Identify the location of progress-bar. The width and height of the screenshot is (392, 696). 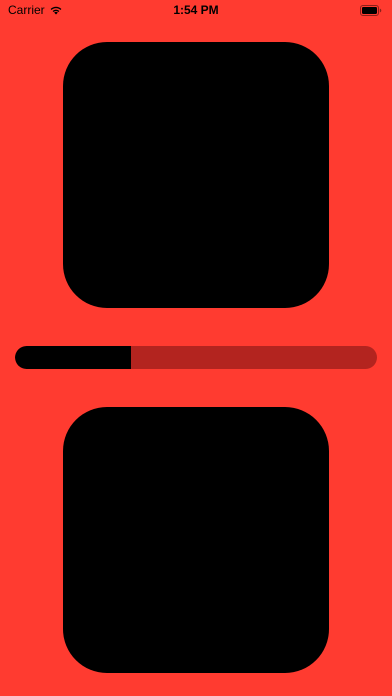
(196, 357).